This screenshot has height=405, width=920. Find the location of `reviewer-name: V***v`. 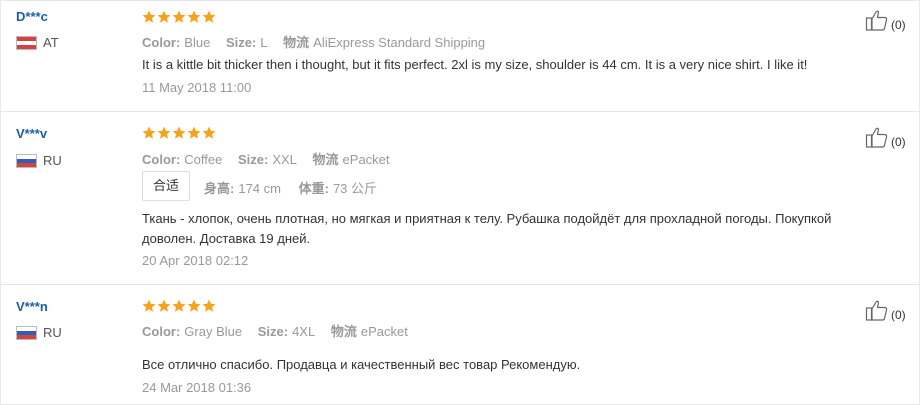

reviewer-name: V***v is located at coordinates (31, 133).